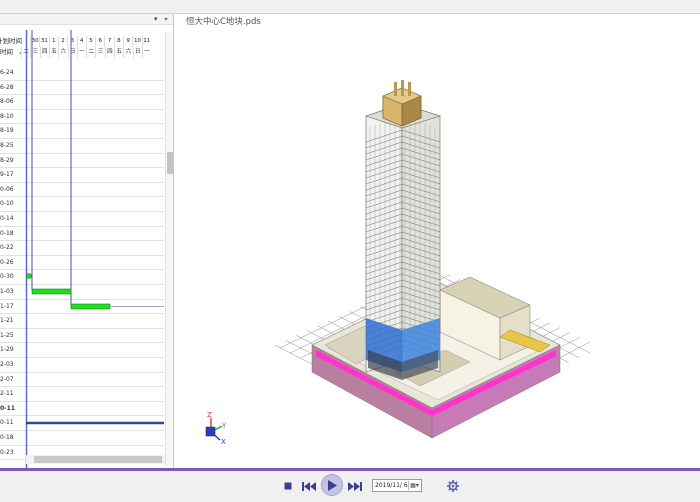 The image size is (700, 502). I want to click on task-date-label: 1-25, so click(7, 335).